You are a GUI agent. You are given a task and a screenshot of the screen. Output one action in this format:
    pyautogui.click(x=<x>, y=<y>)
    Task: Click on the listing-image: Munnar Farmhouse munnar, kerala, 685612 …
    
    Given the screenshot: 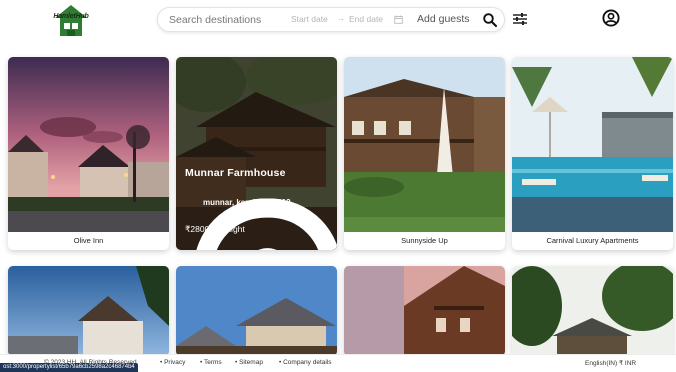 What is the action you would take?
    pyautogui.click(x=256, y=153)
    